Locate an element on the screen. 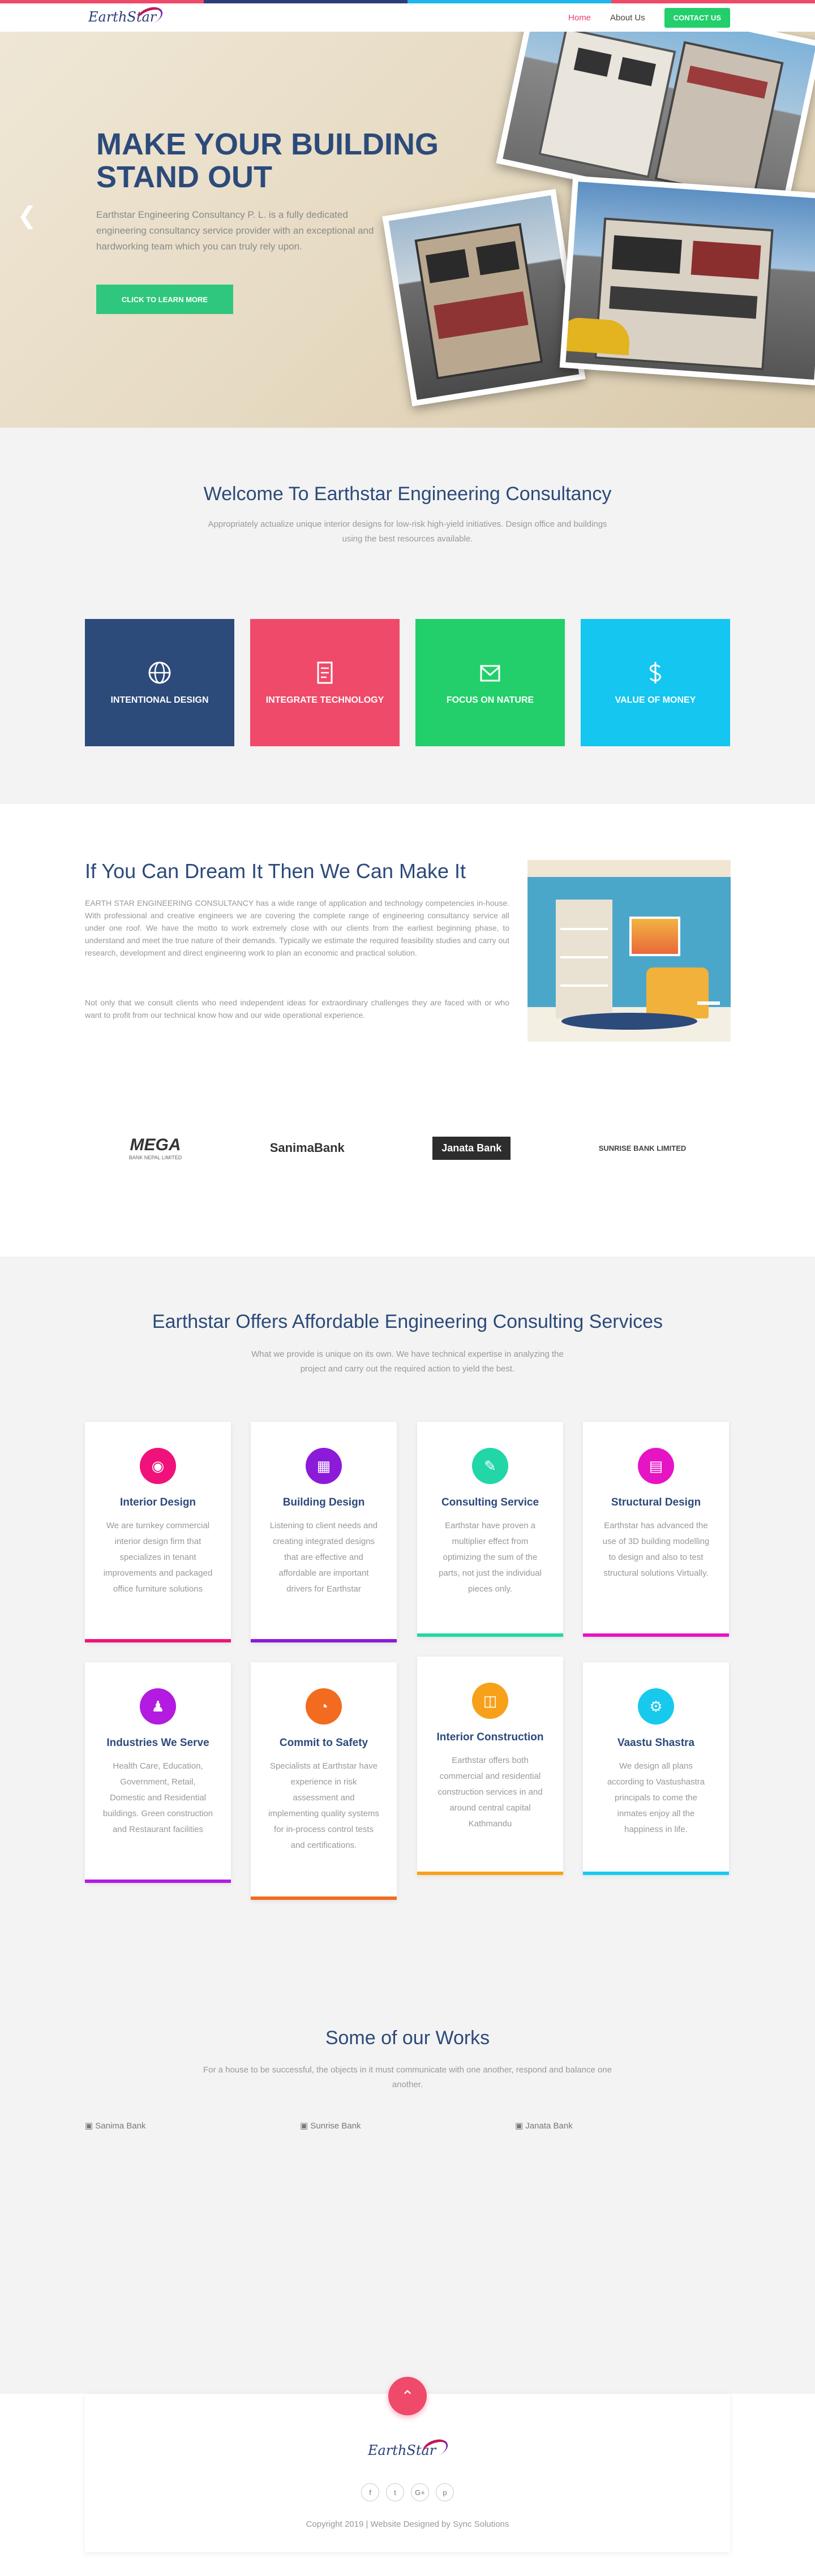 This screenshot has height=2576, width=815. living-room-illustration is located at coordinates (629, 951).